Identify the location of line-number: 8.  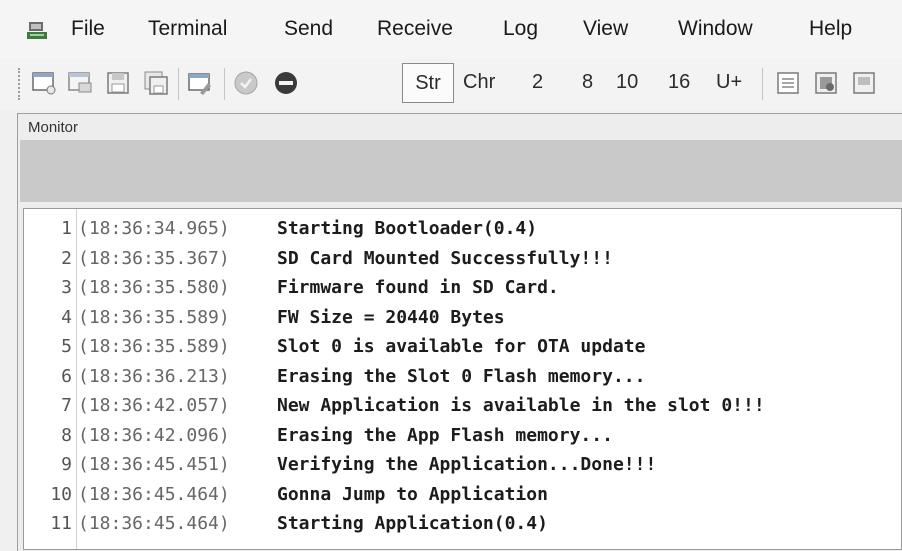
(66, 435).